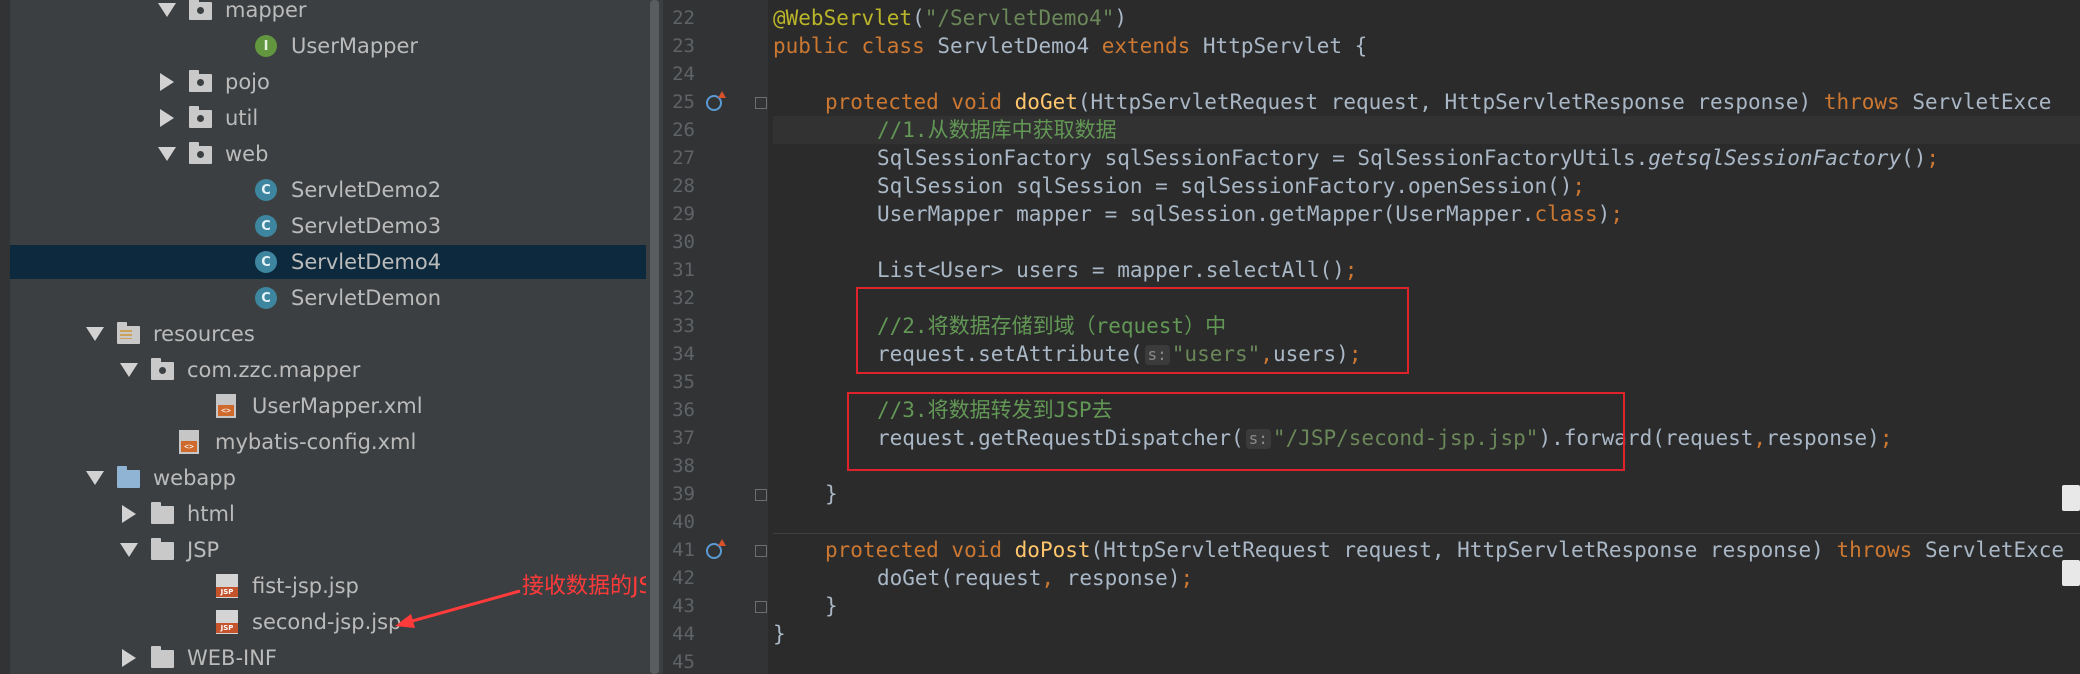 The width and height of the screenshot is (2080, 674). Describe the element at coordinates (336, 46) in the screenshot. I see `tree-item: I UserMapper` at that location.